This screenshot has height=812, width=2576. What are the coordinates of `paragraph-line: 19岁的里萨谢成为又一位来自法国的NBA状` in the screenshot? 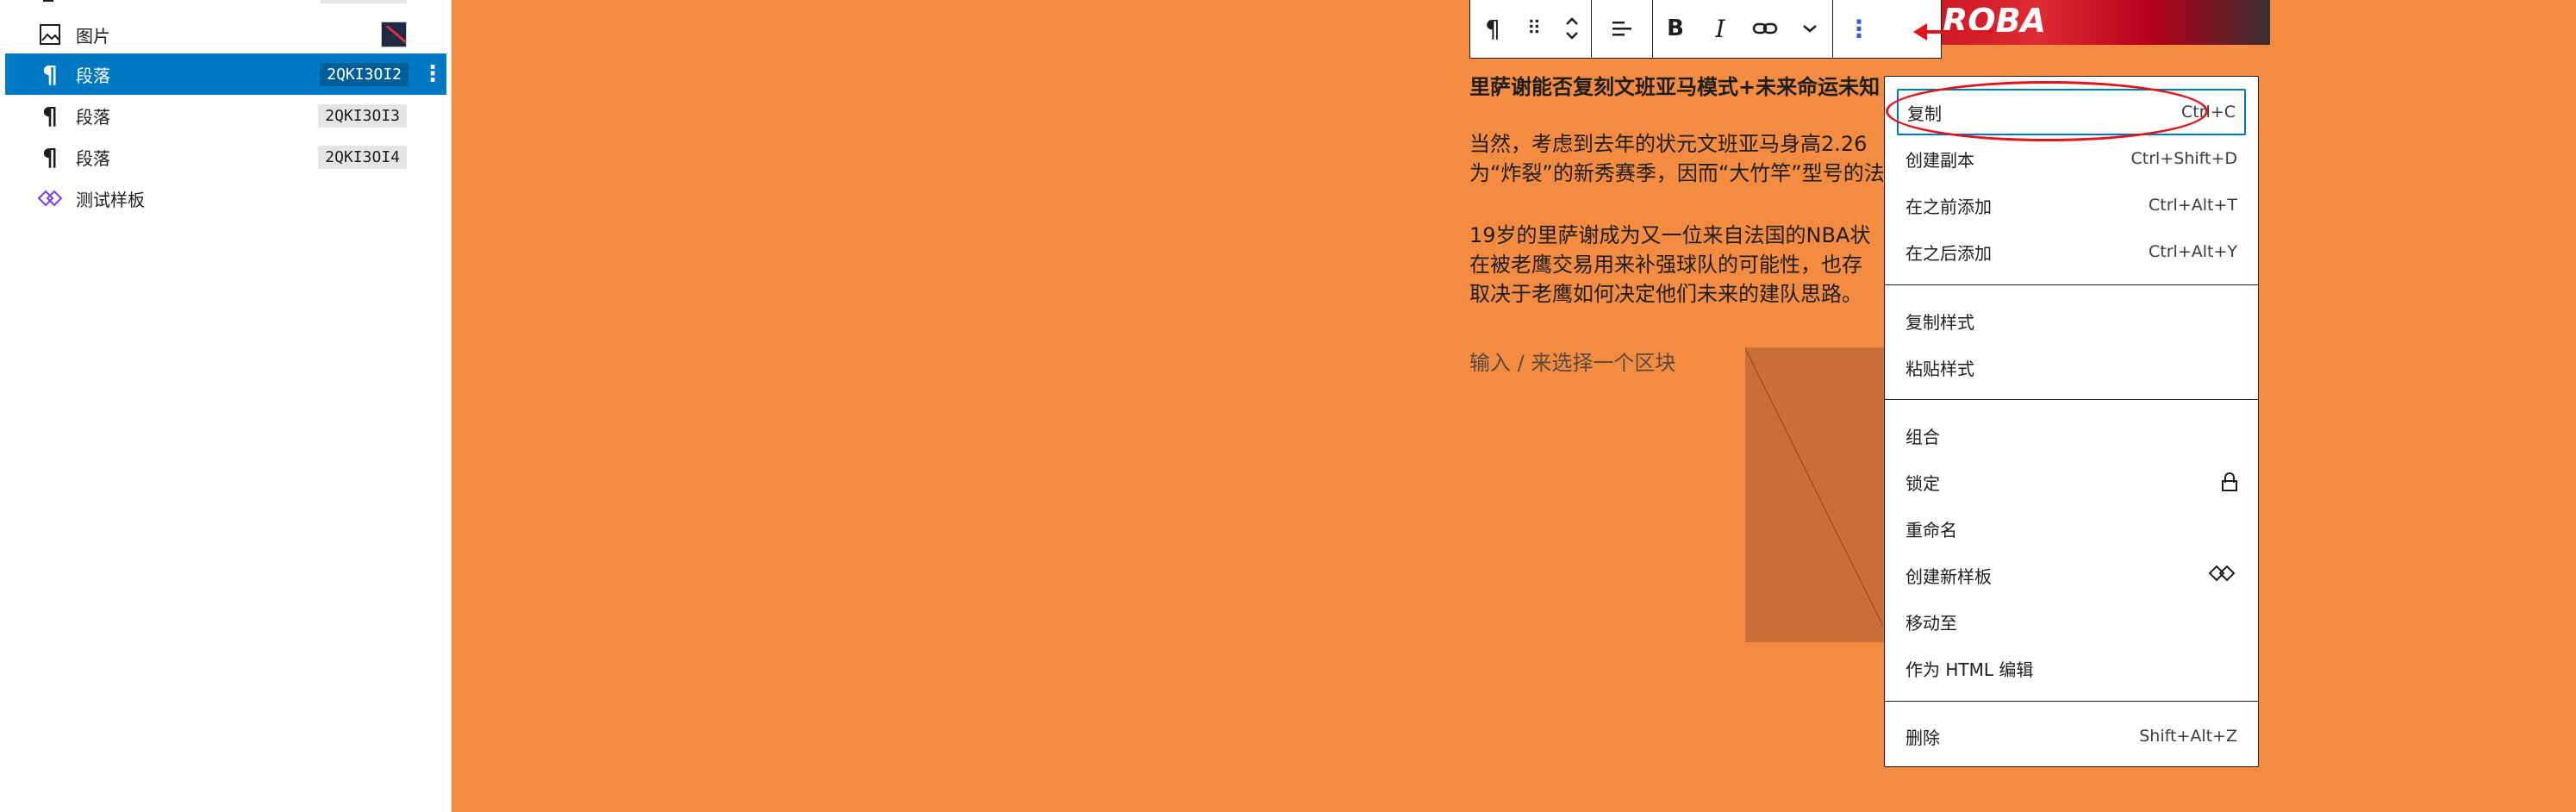 It's located at (1670, 235).